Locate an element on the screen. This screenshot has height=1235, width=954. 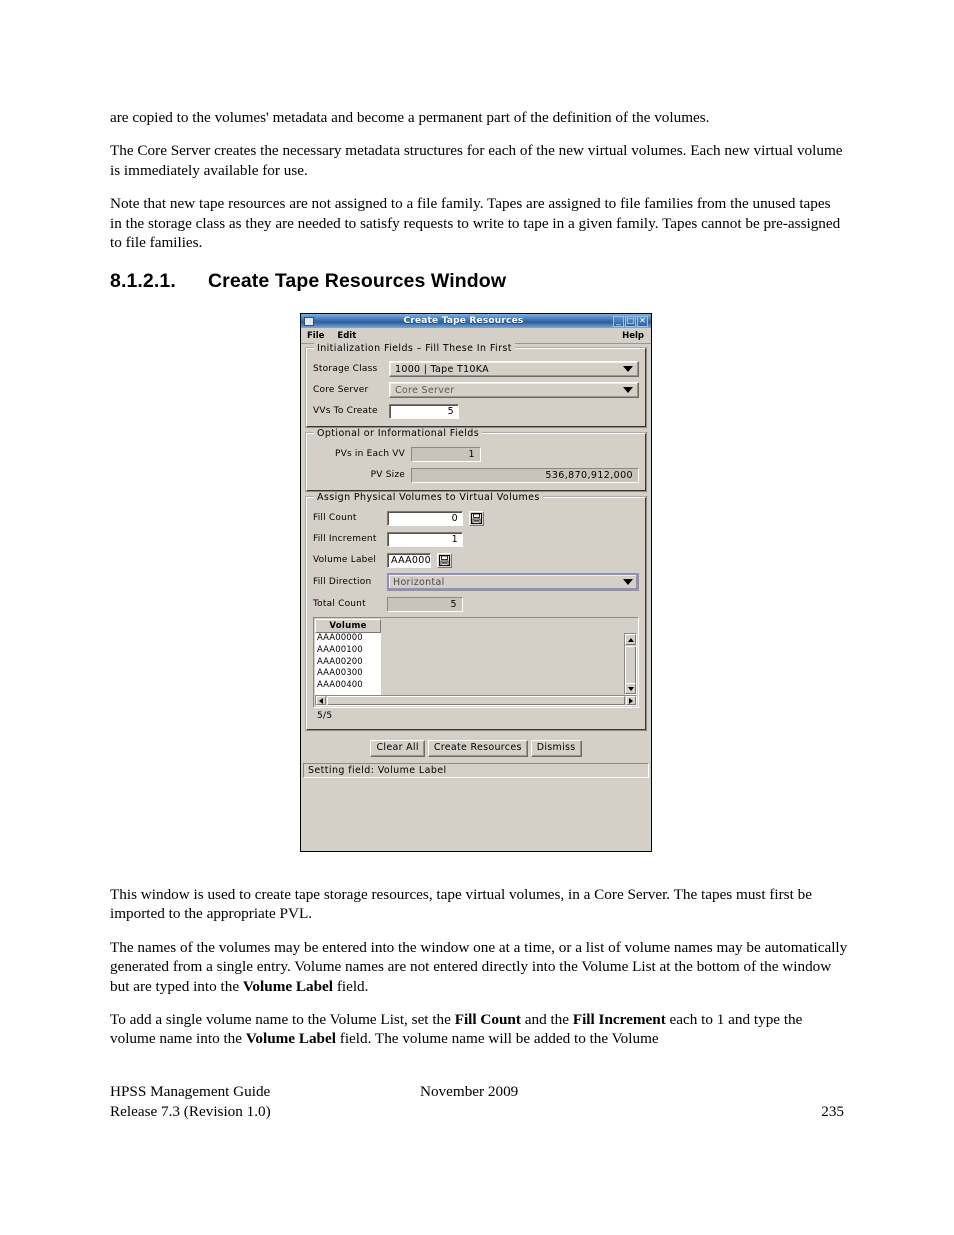
list-item: AAA00400 is located at coordinates (348, 686).